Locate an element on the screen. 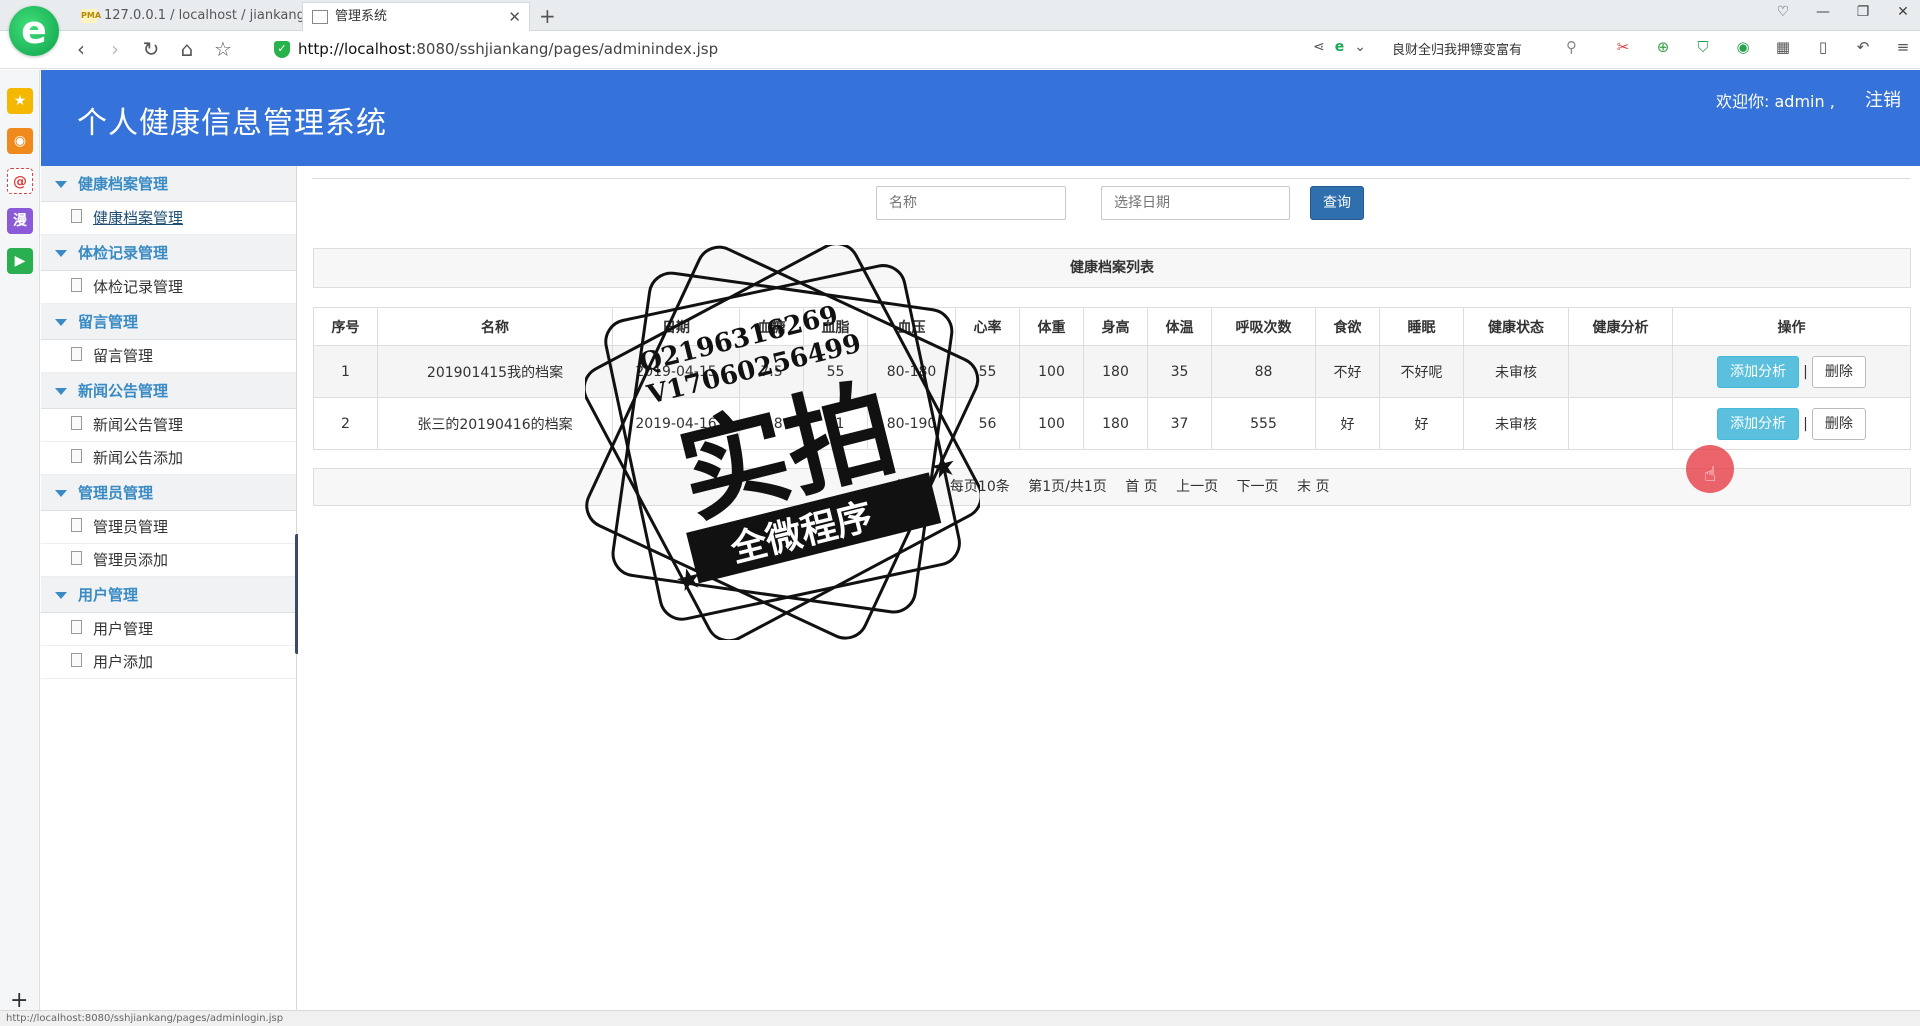 The width and height of the screenshot is (1920, 1026). column-header: 体重 is located at coordinates (1051, 326).